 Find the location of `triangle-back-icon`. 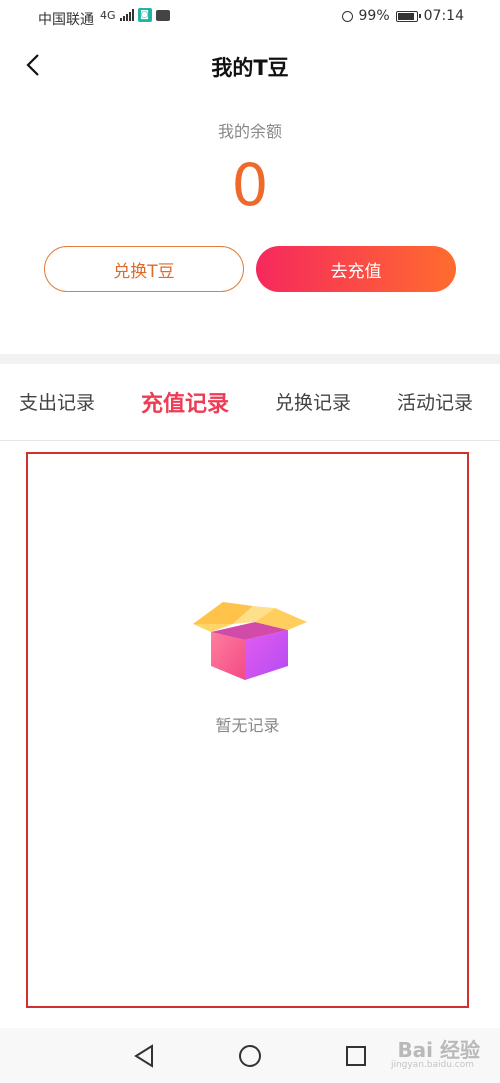

triangle-back-icon is located at coordinates (143, 1056).